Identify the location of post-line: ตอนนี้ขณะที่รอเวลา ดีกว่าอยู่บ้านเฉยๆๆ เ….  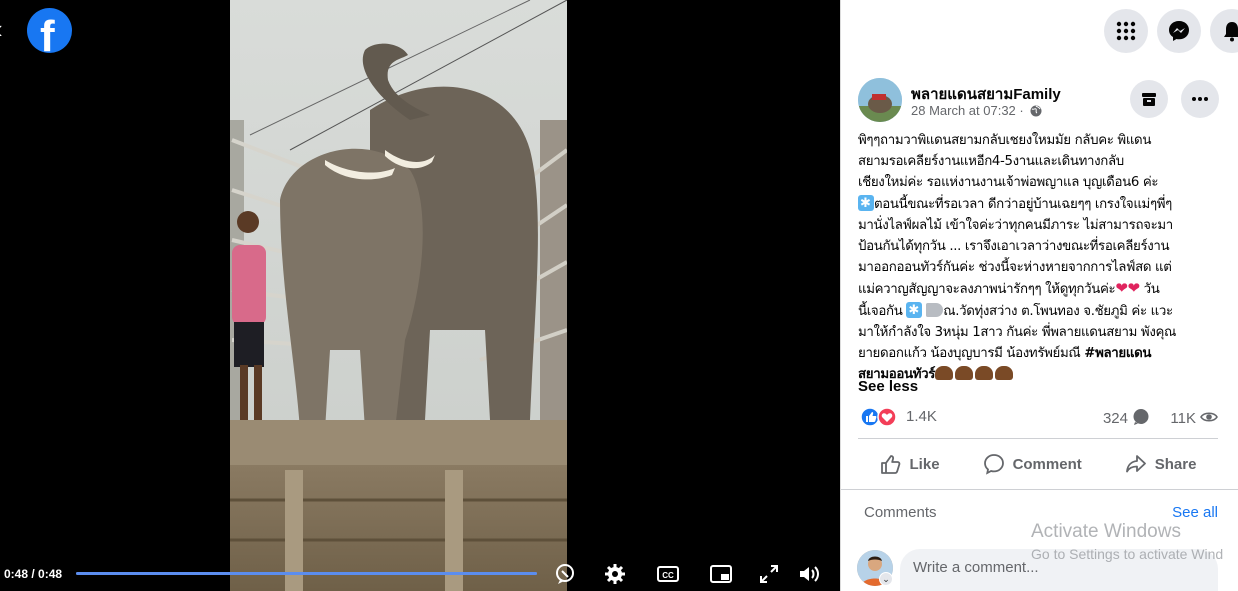
(1036, 204).